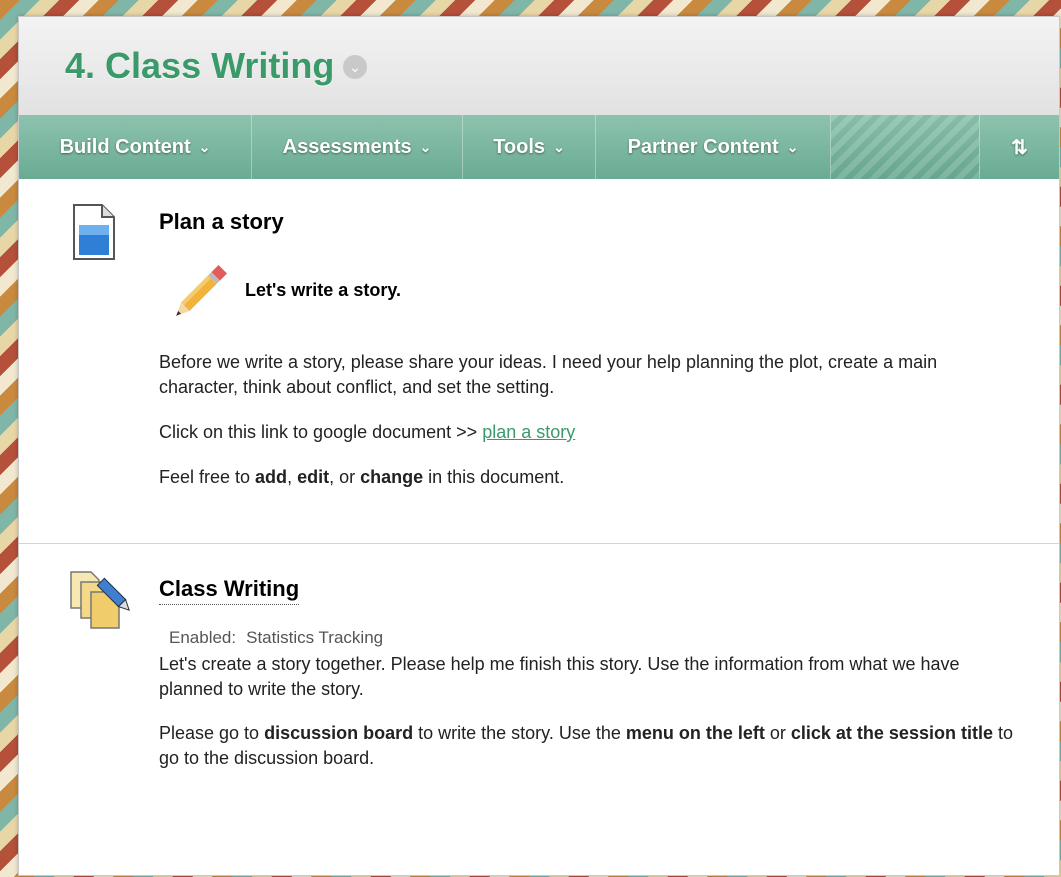 The image size is (1061, 877). I want to click on pencil-icon, so click(201, 290).